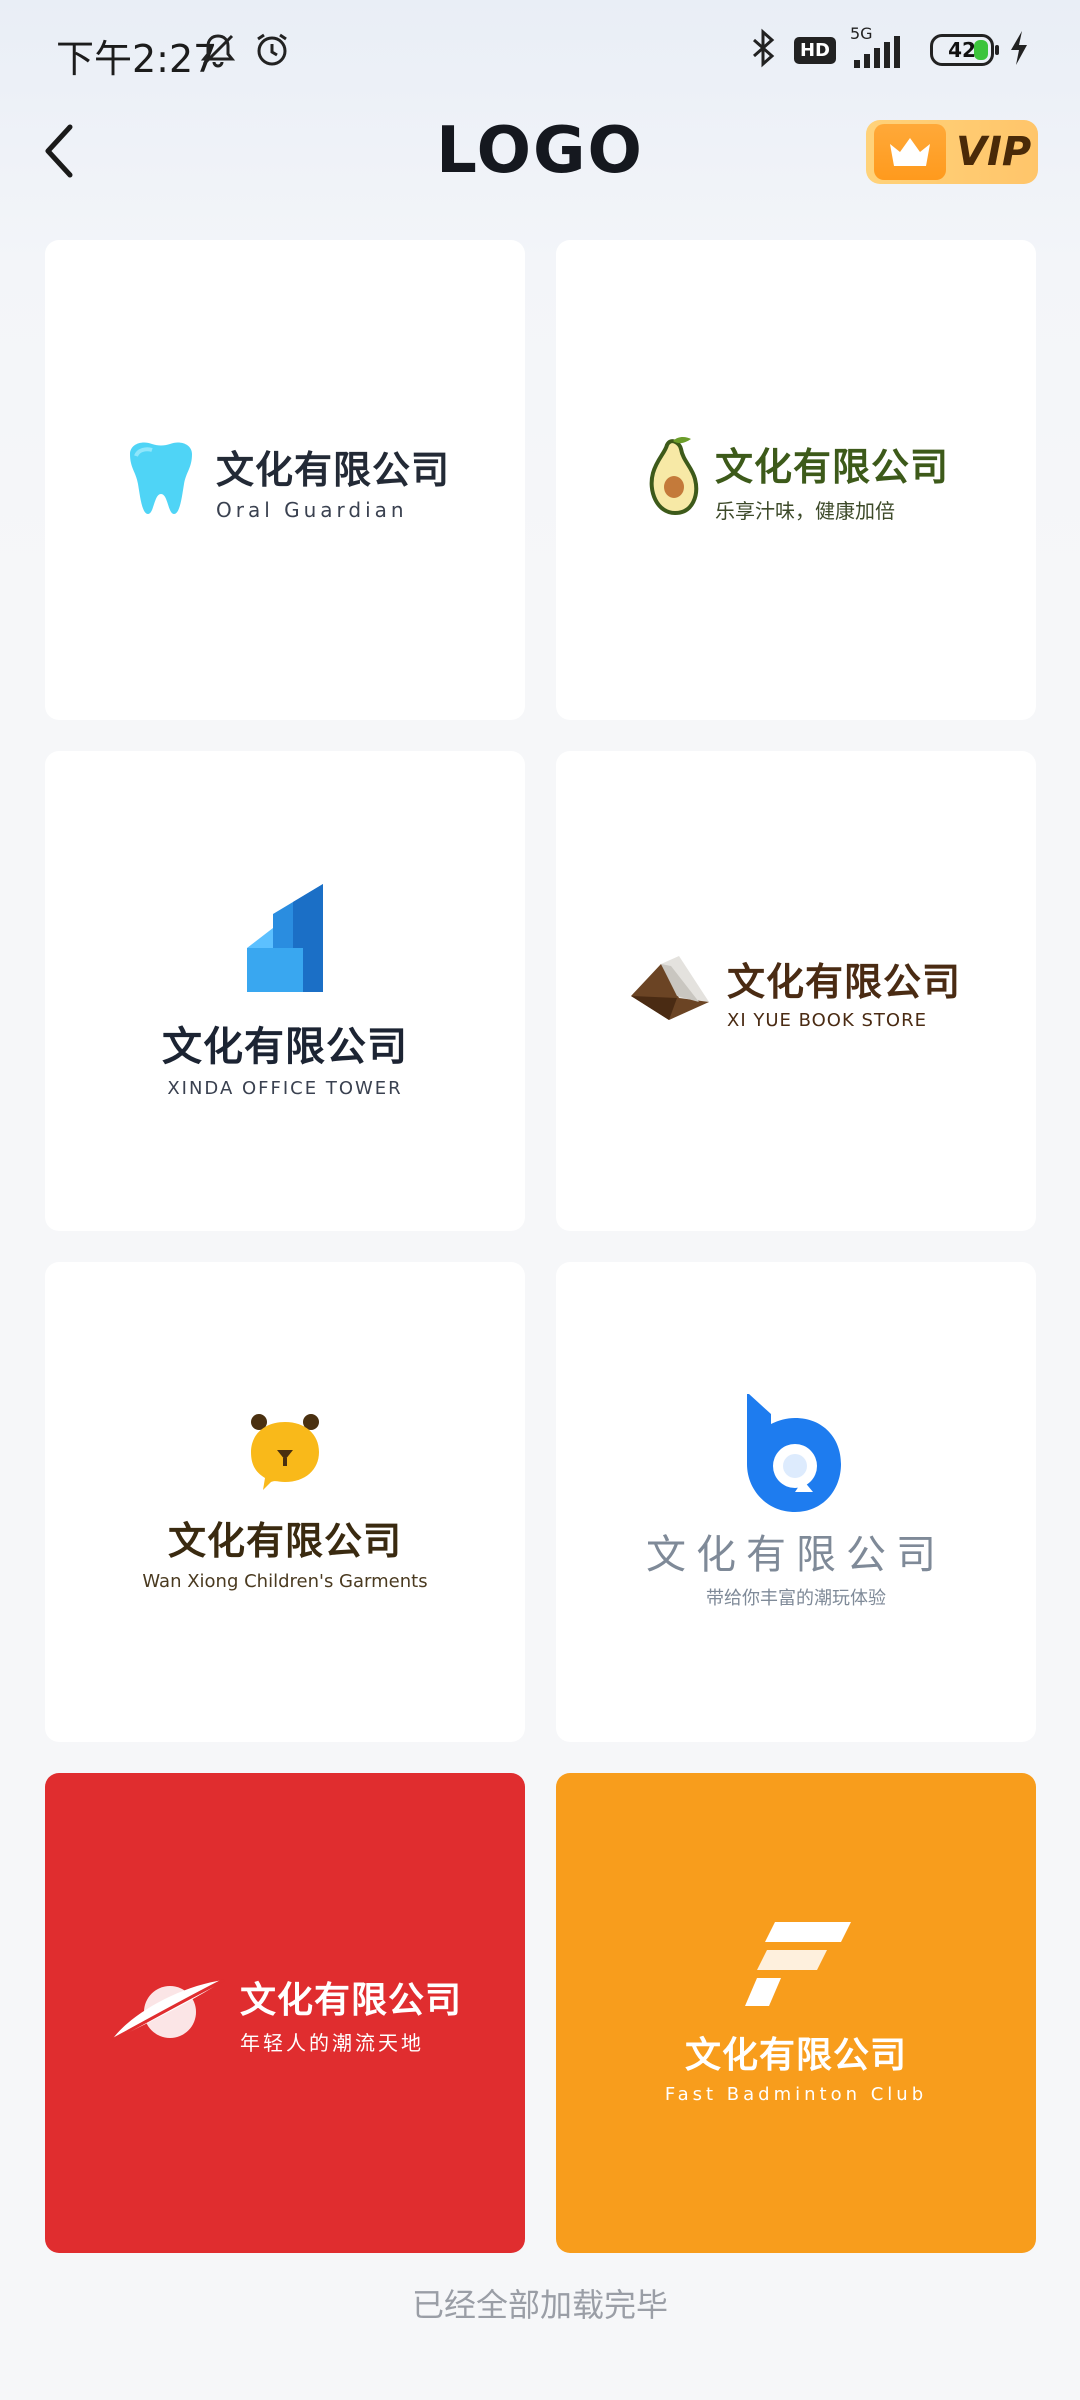 This screenshot has height=2400, width=1080. What do you see at coordinates (137, 59) in the screenshot?
I see `status-time: 下午2:27` at bounding box center [137, 59].